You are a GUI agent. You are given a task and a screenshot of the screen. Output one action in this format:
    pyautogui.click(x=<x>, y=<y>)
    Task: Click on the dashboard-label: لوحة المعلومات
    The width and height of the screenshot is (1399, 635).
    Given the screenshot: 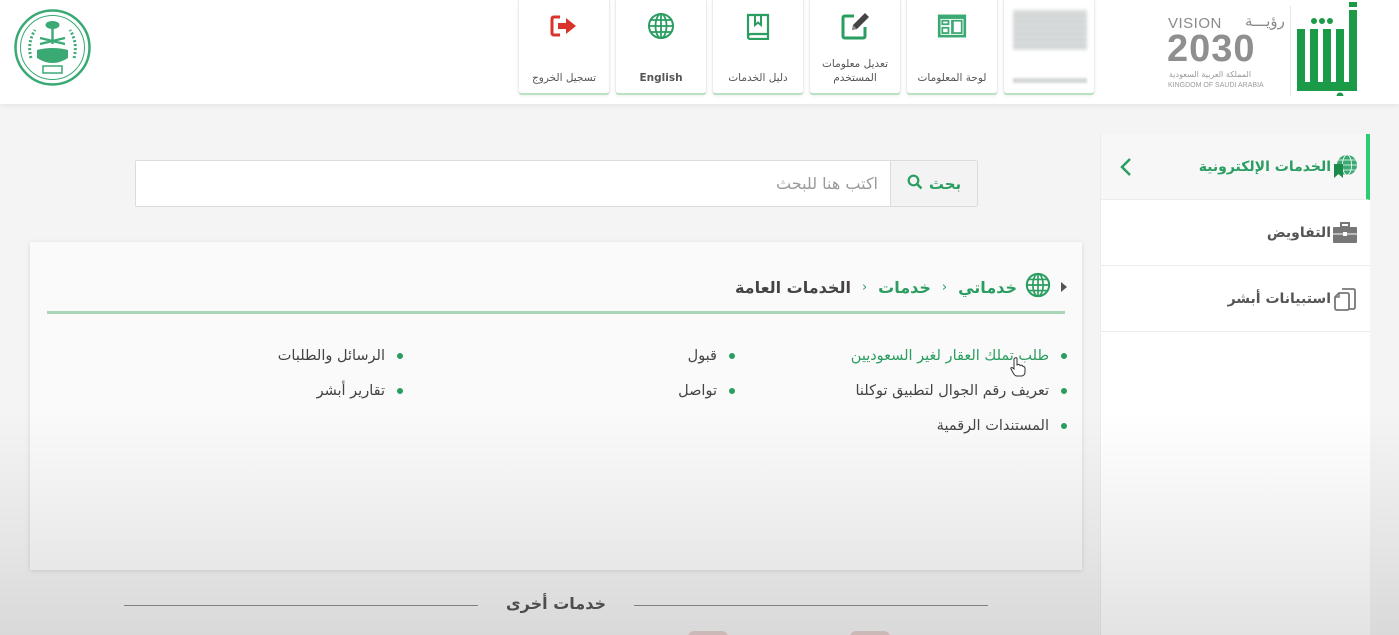 What is the action you would take?
    pyautogui.click(x=952, y=78)
    